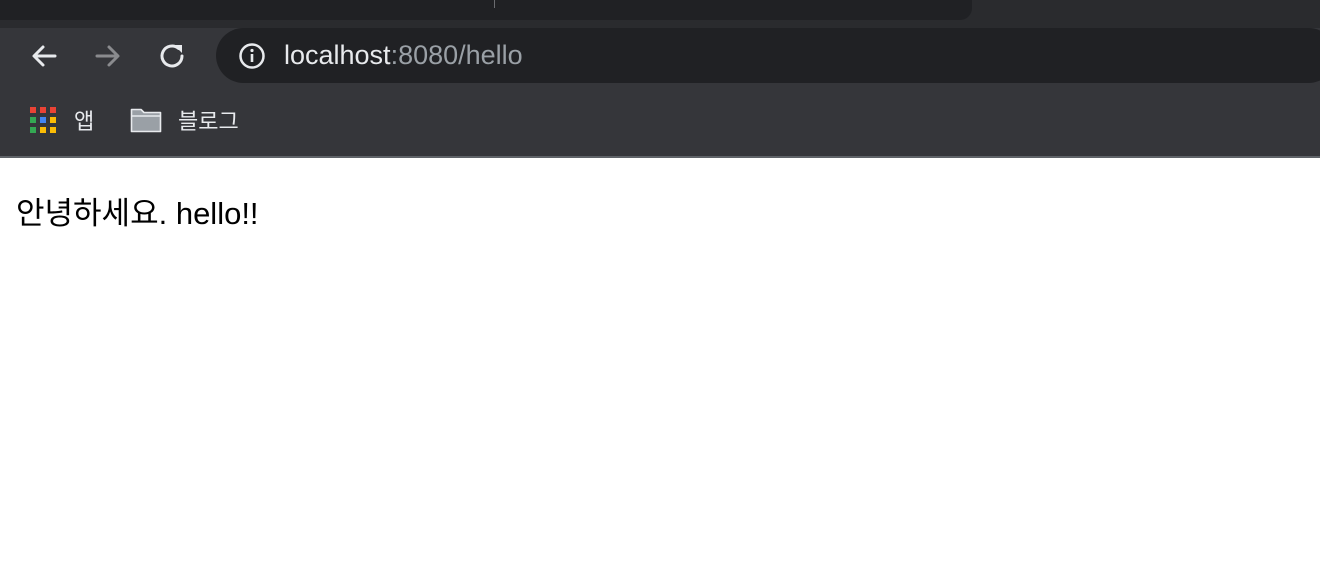 The image size is (1320, 582). I want to click on bookmarks-bar: 앱 블로그, so click(660, 120).